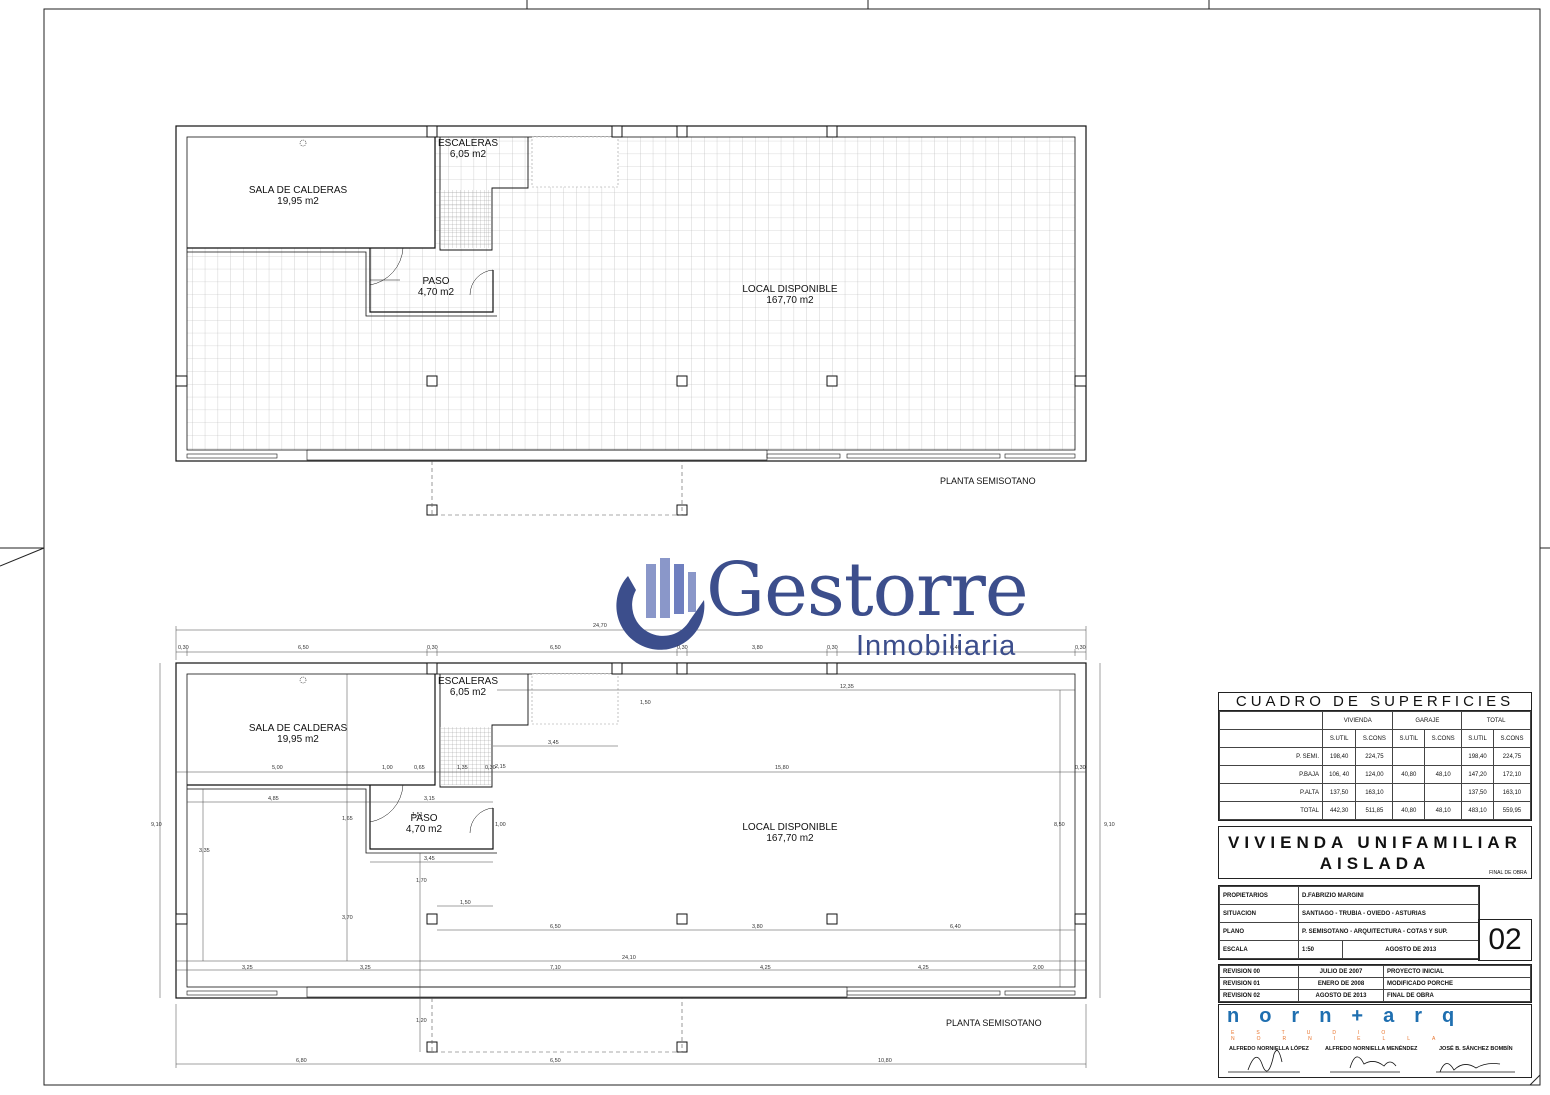 This screenshot has height=1095, width=1550. I want to click on dim-text: 1,51, so click(417, 815).